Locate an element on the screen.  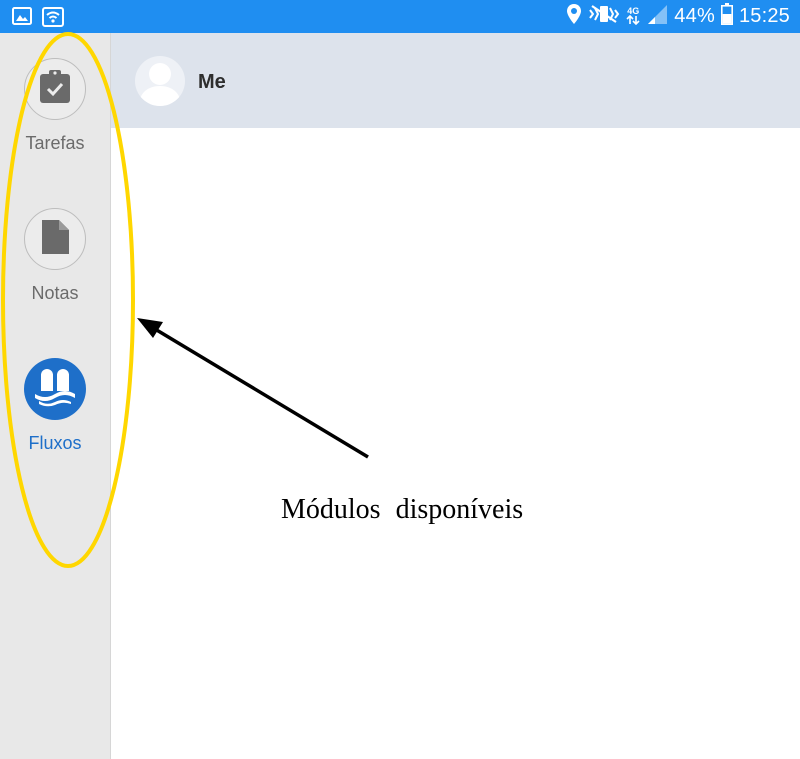
profile-header: Me is located at coordinates (455, 80).